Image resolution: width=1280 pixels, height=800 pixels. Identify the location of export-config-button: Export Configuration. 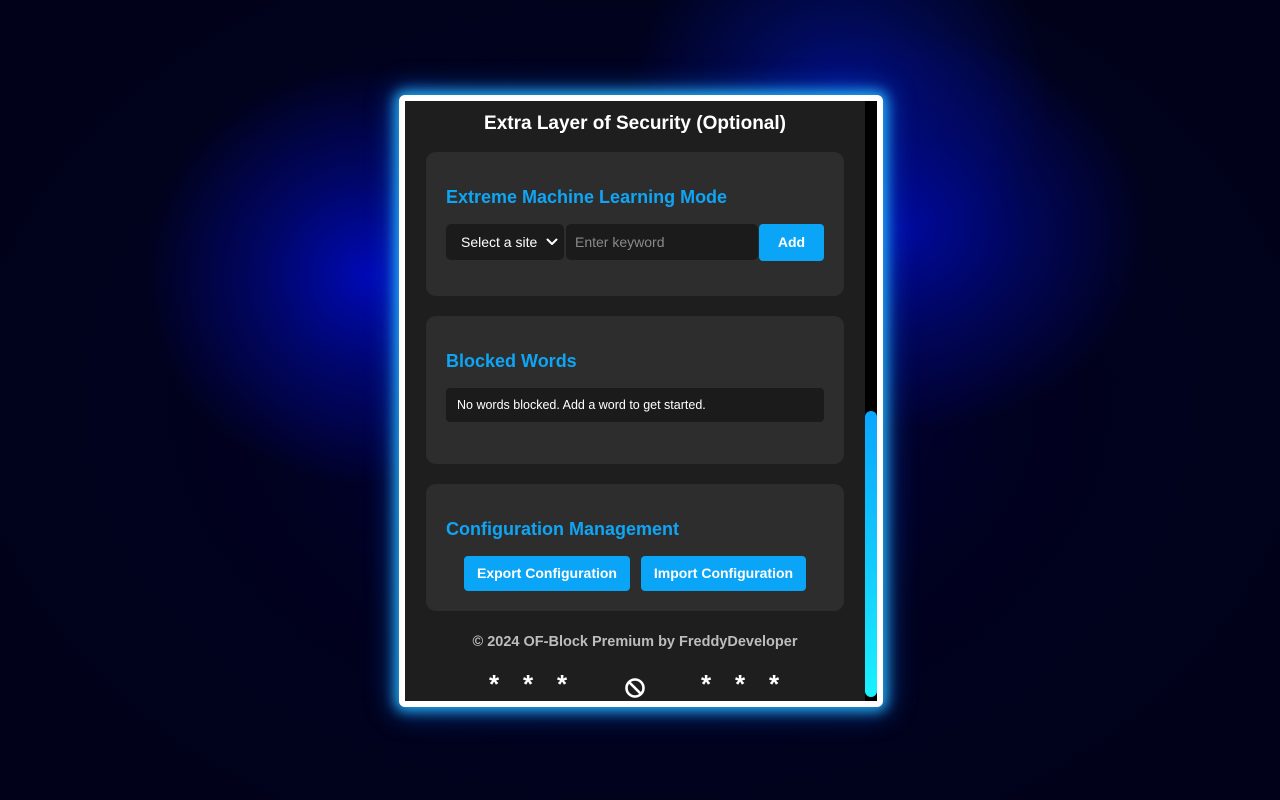
(547, 573).